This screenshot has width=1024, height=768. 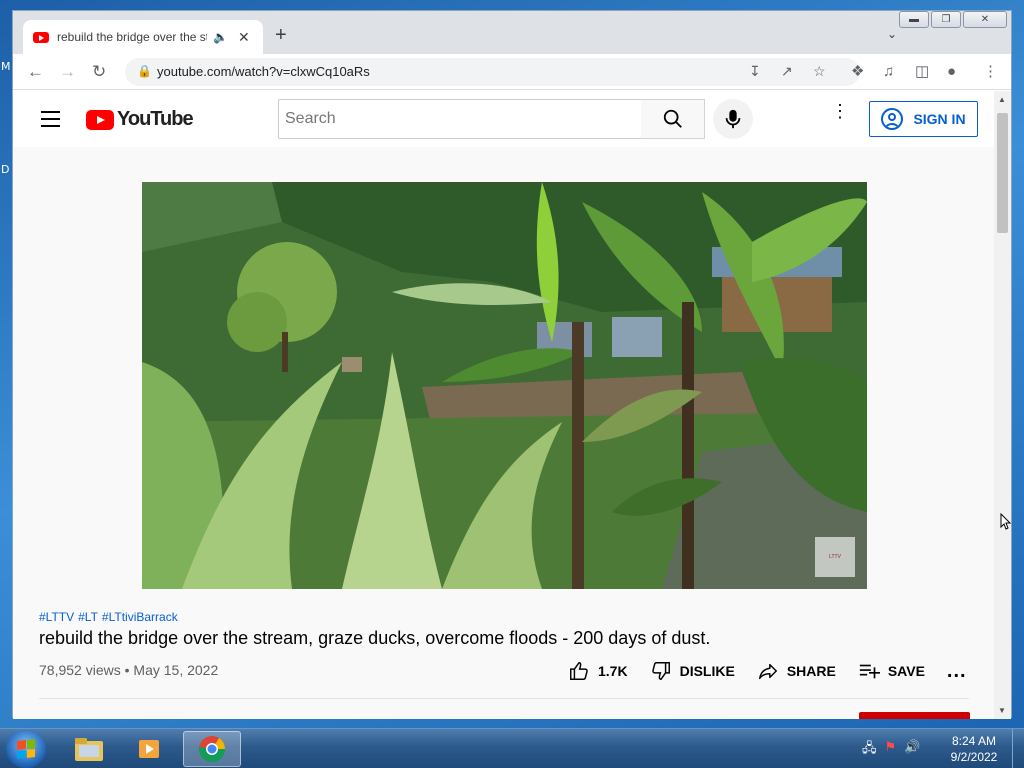 I want to click on youtube-logo: YouTube, so click(x=140, y=119).